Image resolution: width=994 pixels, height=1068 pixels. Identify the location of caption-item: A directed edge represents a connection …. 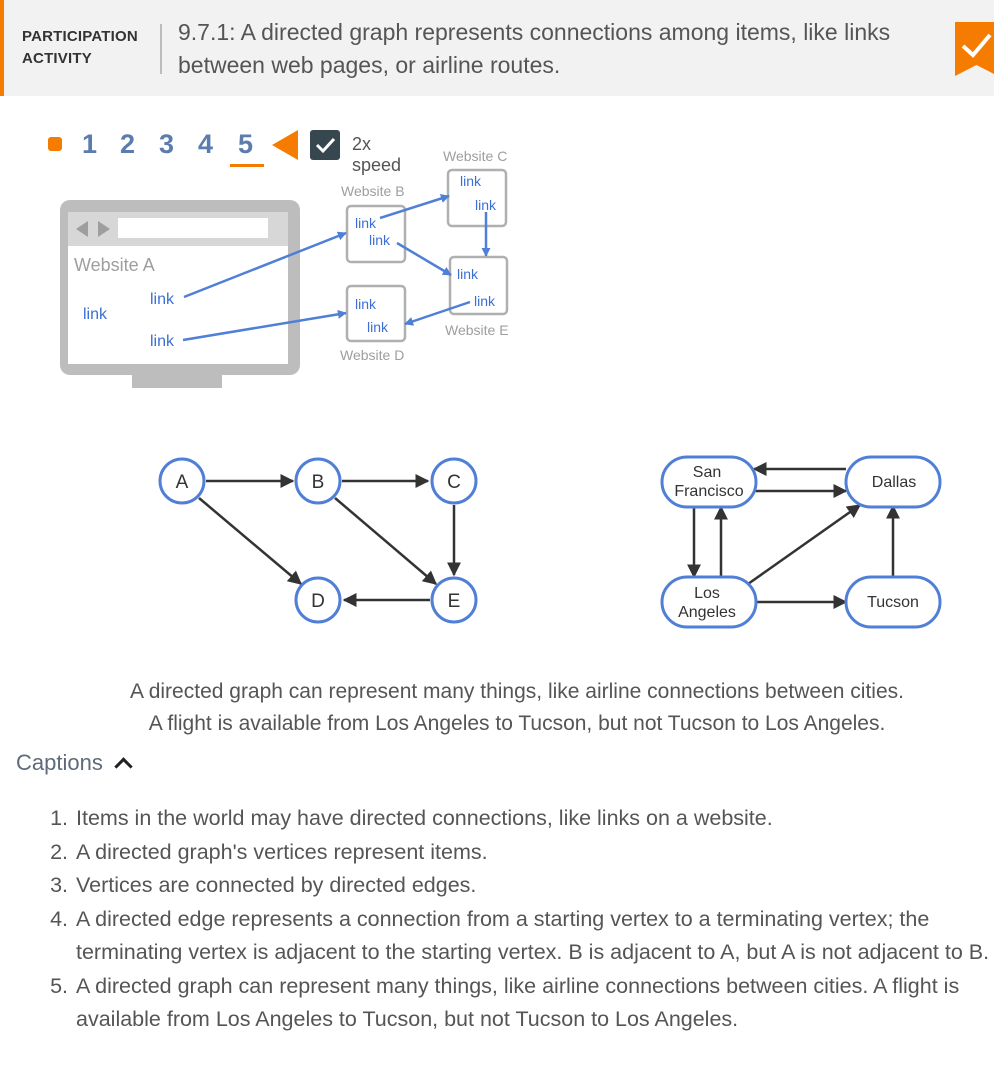
(534, 936).